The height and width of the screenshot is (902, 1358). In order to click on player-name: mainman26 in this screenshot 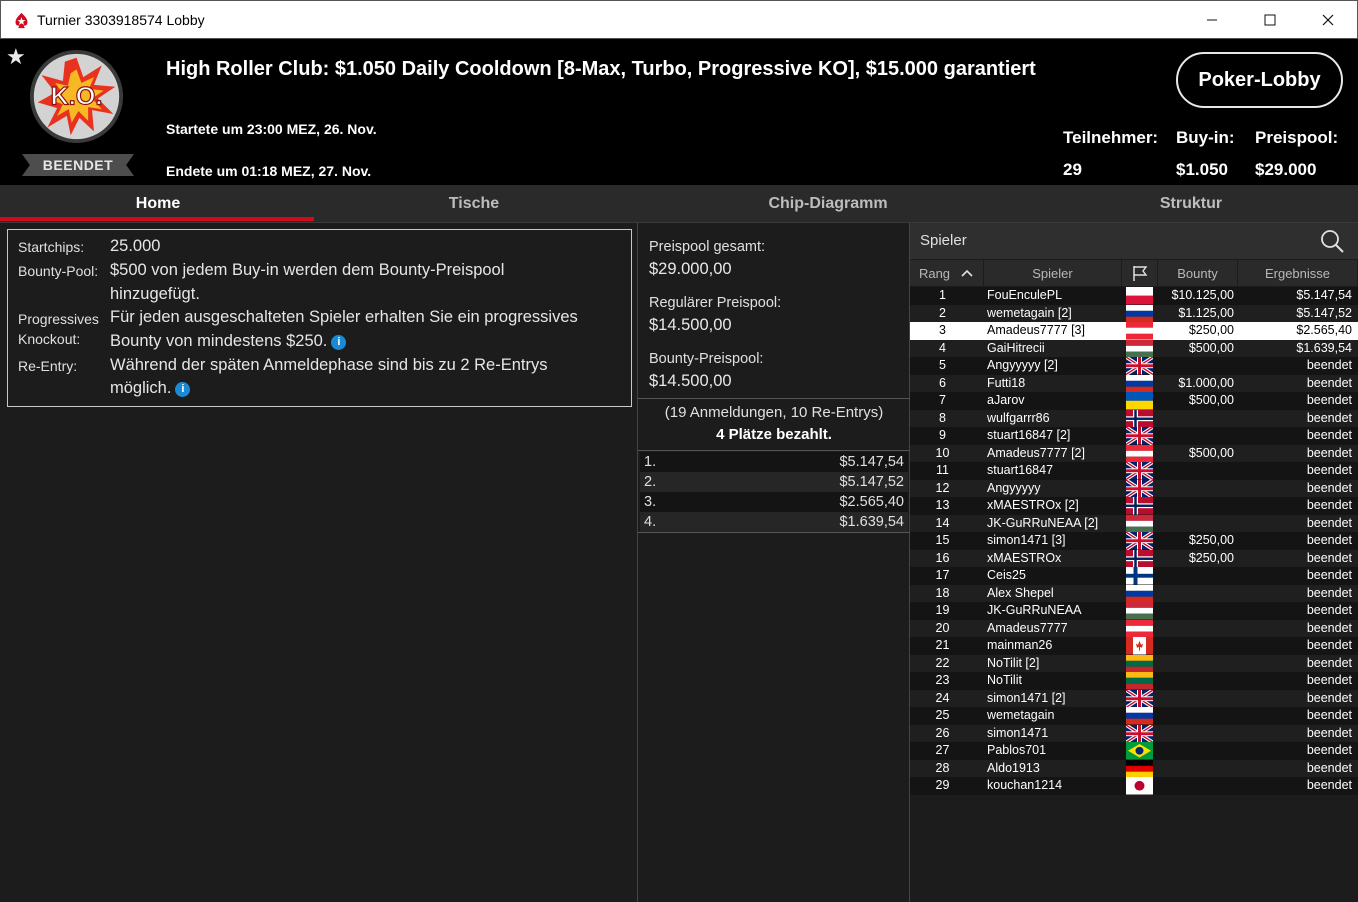, I will do `click(1020, 645)`.